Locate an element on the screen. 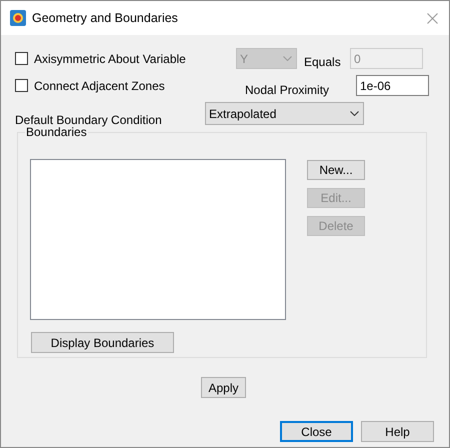  dropdown-value: Y is located at coordinates (244, 59).